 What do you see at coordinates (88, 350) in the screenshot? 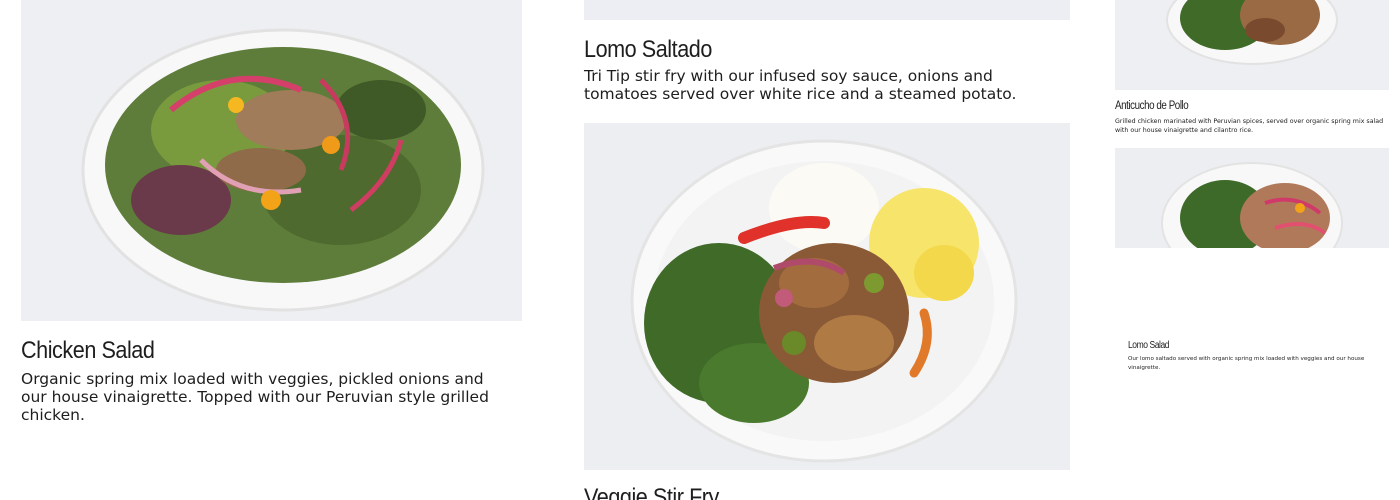
I see `chicken-salad-title: Chicken Salad` at bounding box center [88, 350].